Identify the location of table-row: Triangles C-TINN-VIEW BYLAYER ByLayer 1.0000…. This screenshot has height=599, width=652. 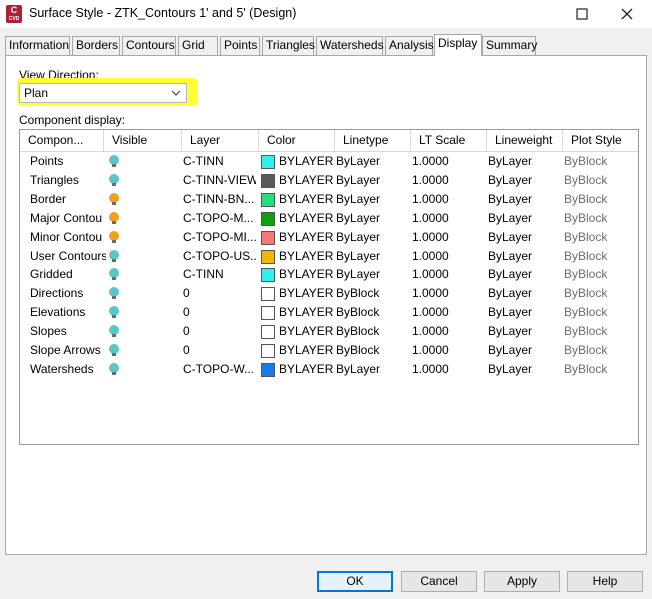
(329, 180).